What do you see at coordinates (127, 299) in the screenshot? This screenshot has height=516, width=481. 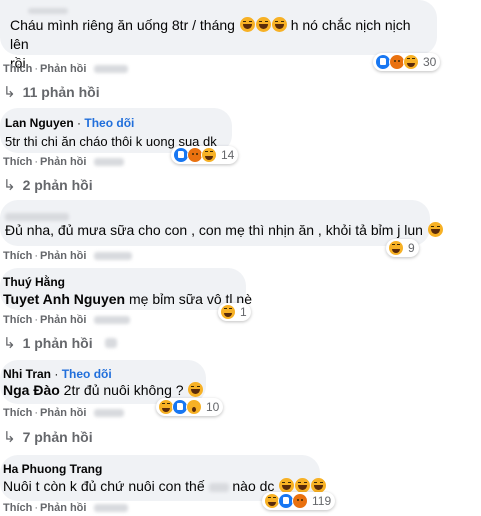 I see `comment-text: Tuyet Anh Nguyen mẹ bỉm sữa vô tl nè` at bounding box center [127, 299].